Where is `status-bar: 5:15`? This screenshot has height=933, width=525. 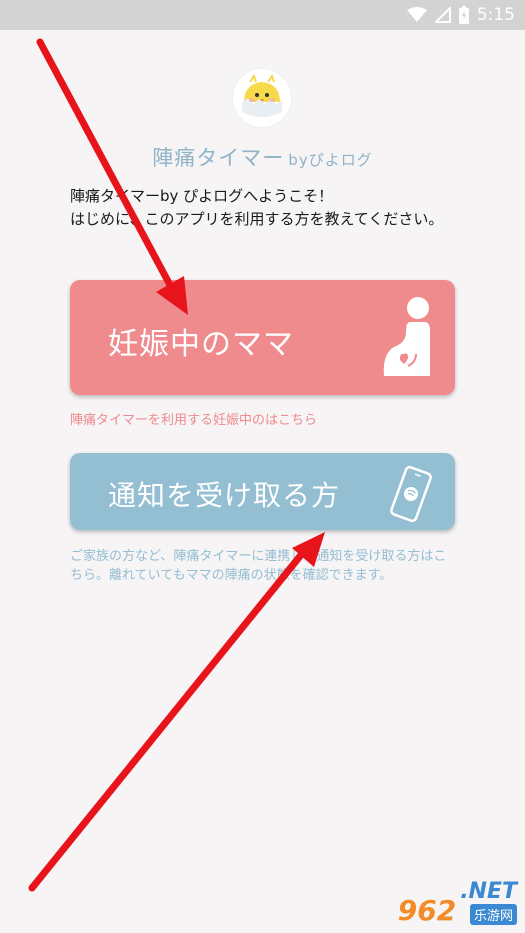 status-bar: 5:15 is located at coordinates (262, 15).